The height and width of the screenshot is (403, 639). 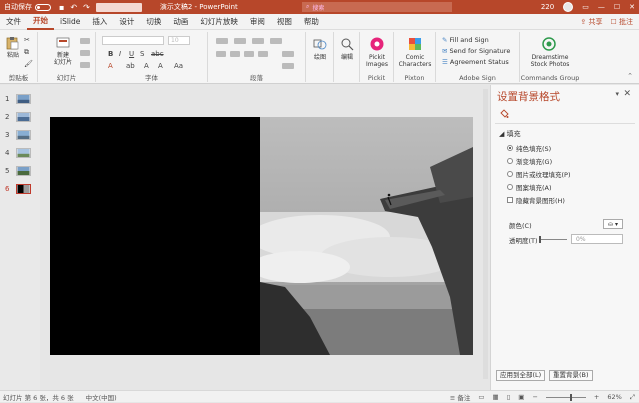 What do you see at coordinates (460, 397) in the screenshot?
I see `notes-button: ≡ 备注` at bounding box center [460, 397].